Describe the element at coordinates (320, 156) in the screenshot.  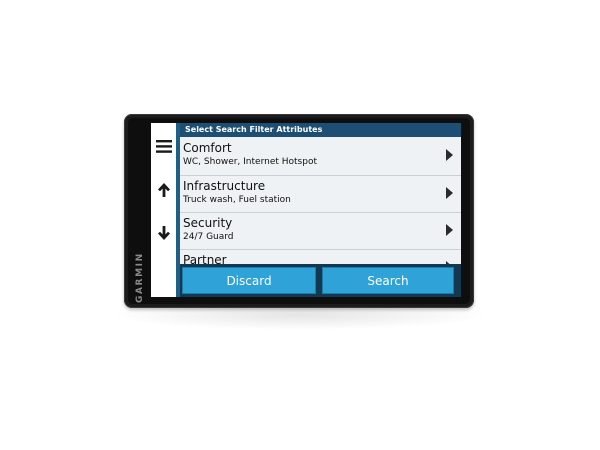
I see `list-item-comfort: Comfort WC, Shower, Internet Hotspot` at that location.